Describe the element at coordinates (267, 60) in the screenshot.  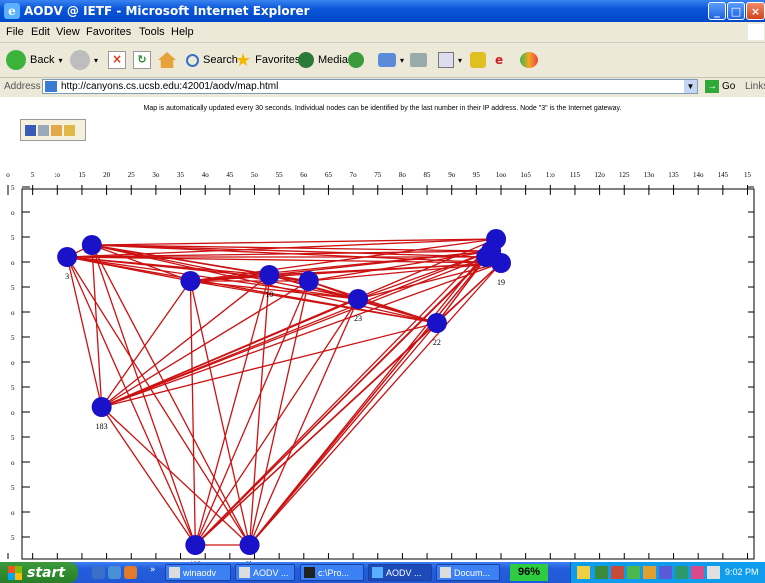
I see `favorites-button: ★ Favorites` at that location.